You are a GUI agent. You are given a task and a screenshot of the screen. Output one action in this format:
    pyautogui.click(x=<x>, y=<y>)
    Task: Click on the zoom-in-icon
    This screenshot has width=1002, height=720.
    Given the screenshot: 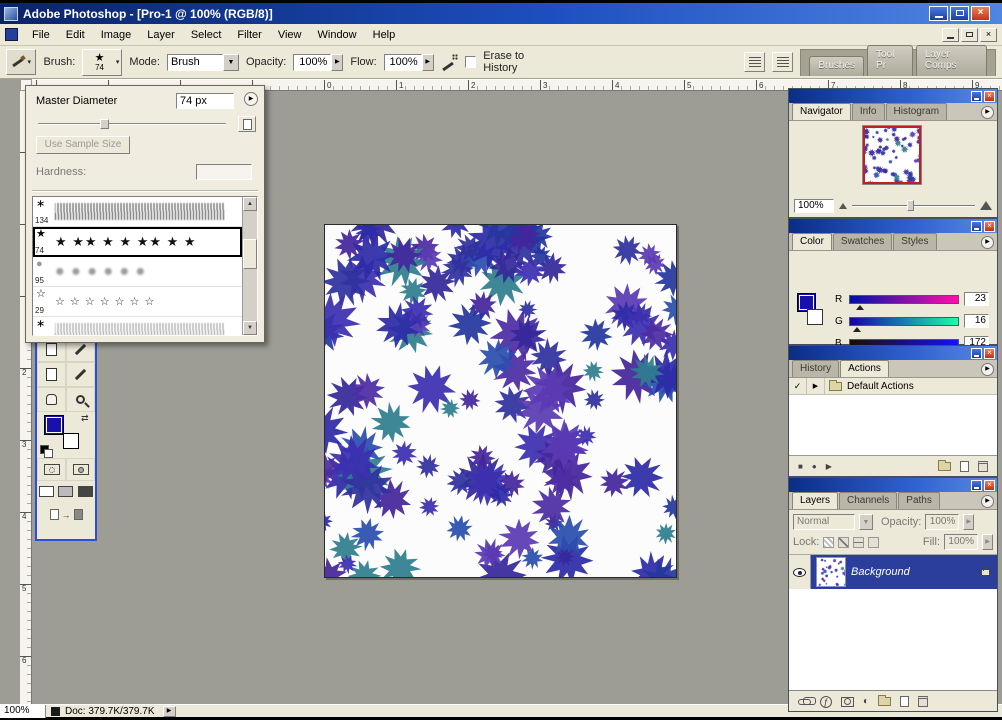 What is the action you would take?
    pyautogui.click(x=986, y=205)
    